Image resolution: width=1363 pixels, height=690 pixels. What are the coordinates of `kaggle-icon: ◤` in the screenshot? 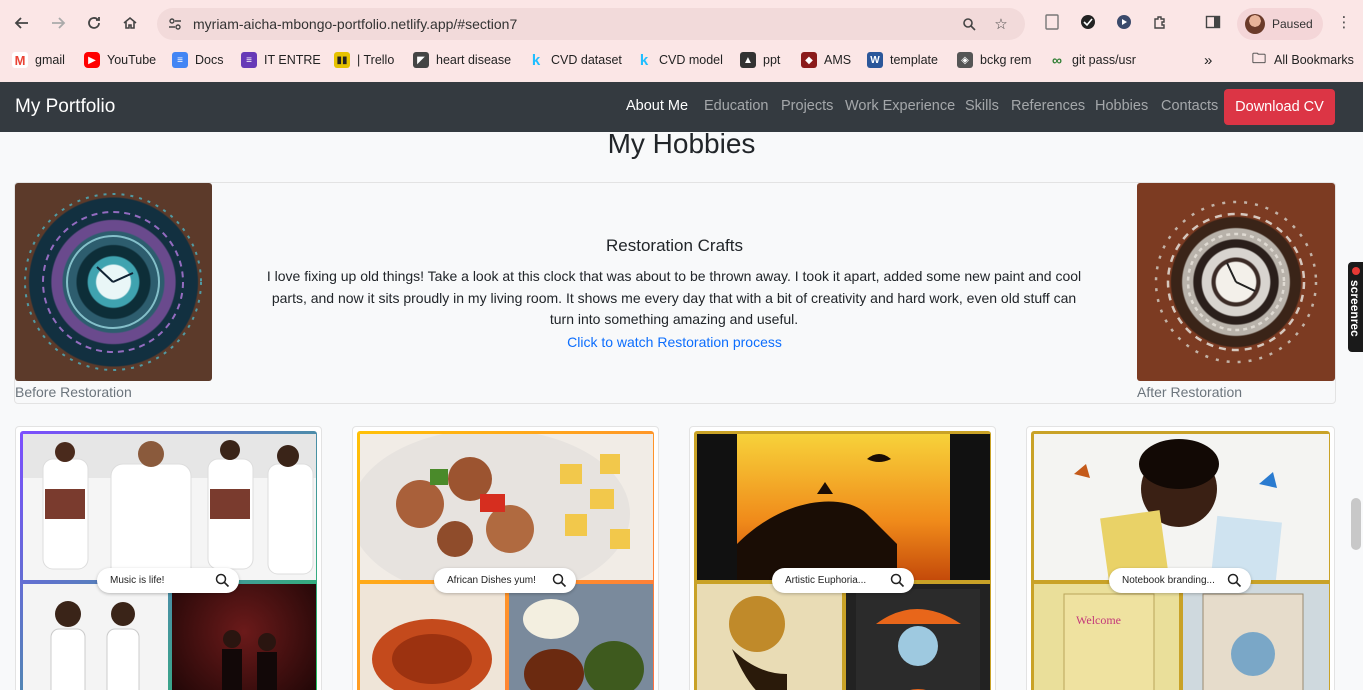 It's located at (421, 60).